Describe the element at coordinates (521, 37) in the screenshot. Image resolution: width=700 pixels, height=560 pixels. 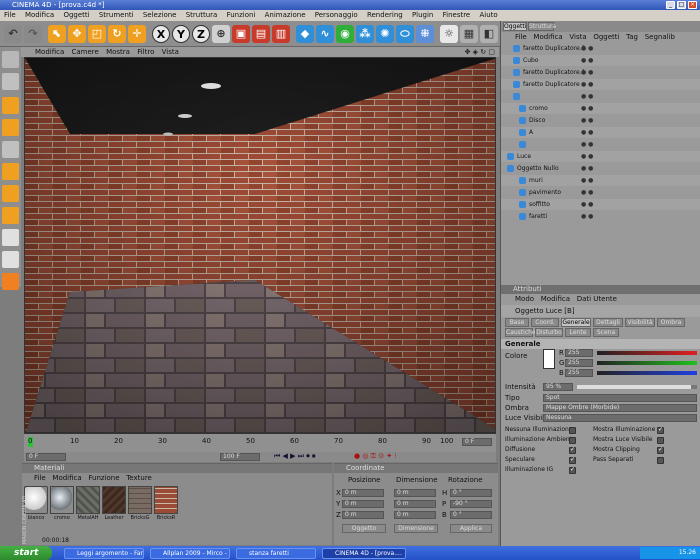
I see `om-menu-file: File` at that location.